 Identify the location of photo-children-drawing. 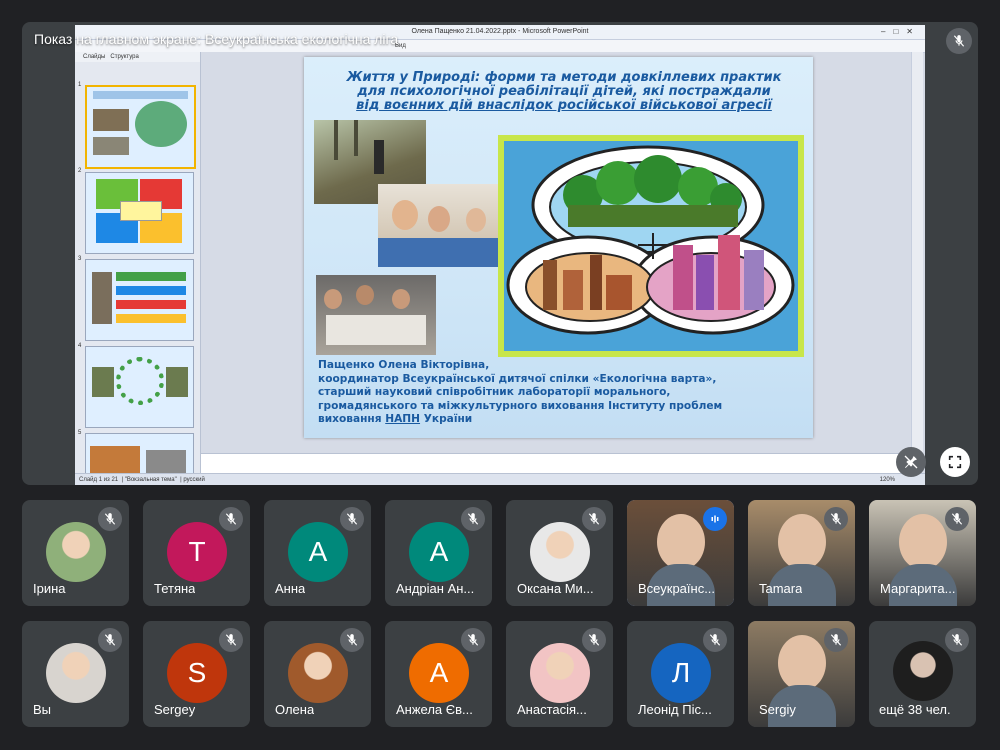
(438, 225).